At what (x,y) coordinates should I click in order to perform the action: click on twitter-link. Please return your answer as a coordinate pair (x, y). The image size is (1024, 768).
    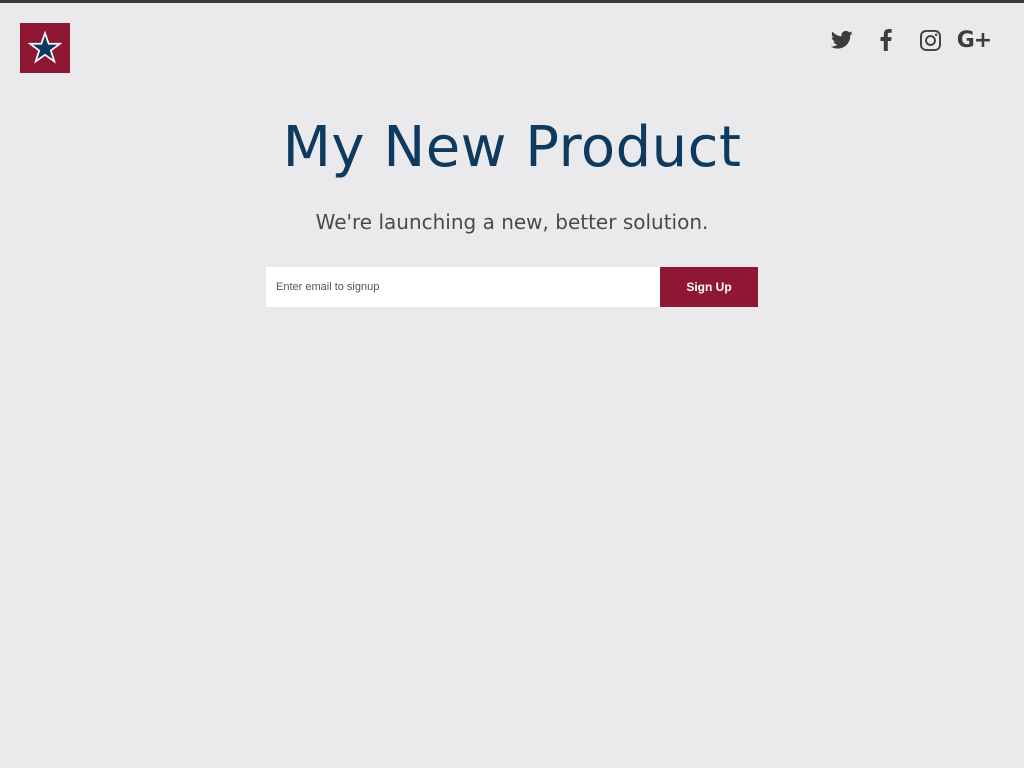
    Looking at the image, I should click on (842, 40).